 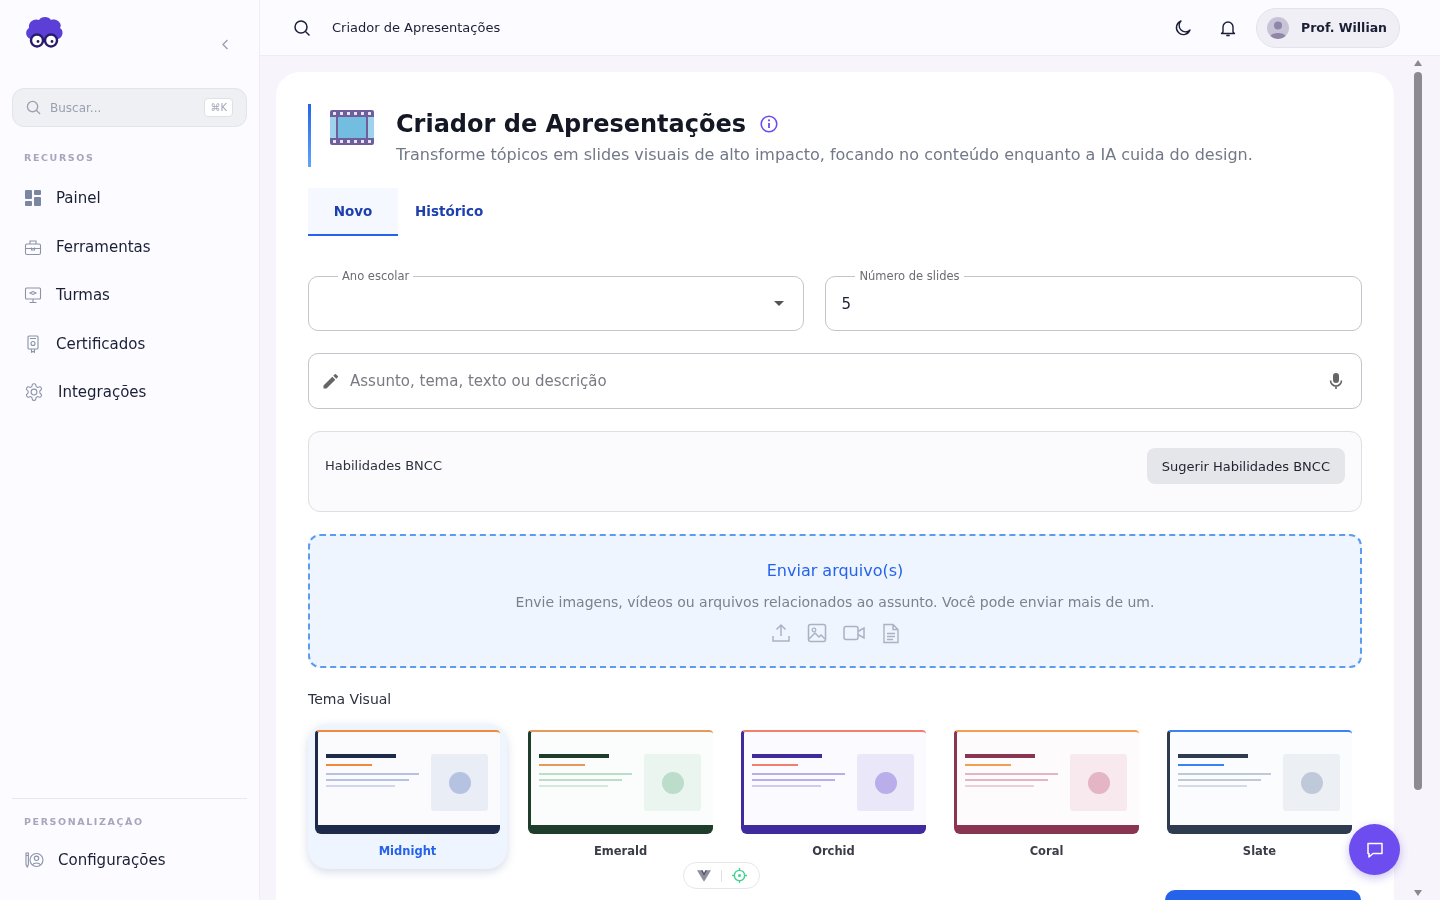 What do you see at coordinates (129, 295) in the screenshot?
I see `sidebar-item: Turmas` at bounding box center [129, 295].